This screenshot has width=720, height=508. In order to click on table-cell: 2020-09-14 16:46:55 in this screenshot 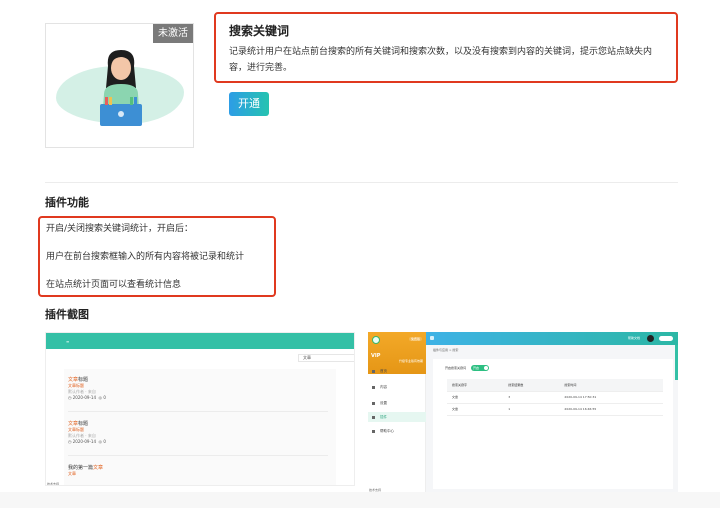, I will do `click(611, 409)`.